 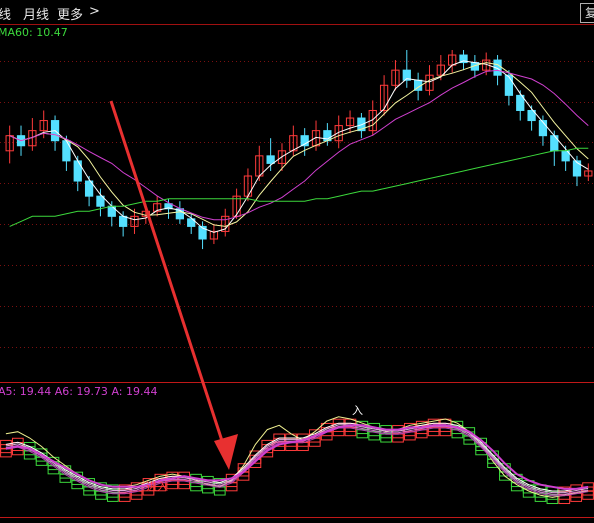 What do you see at coordinates (357, 410) in the screenshot?
I see `annotation-enter-high: 入` at bounding box center [357, 410].